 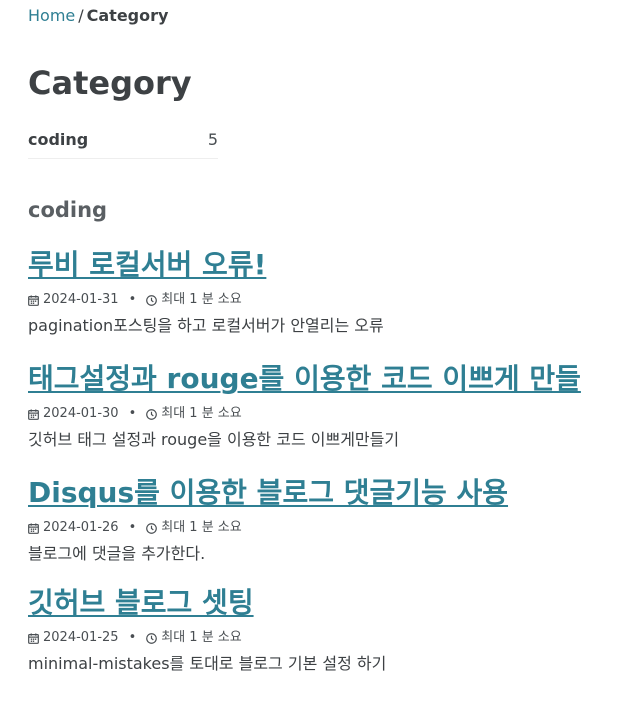 What do you see at coordinates (81, 299) in the screenshot?
I see `post-date: 2024-01-31` at bounding box center [81, 299].